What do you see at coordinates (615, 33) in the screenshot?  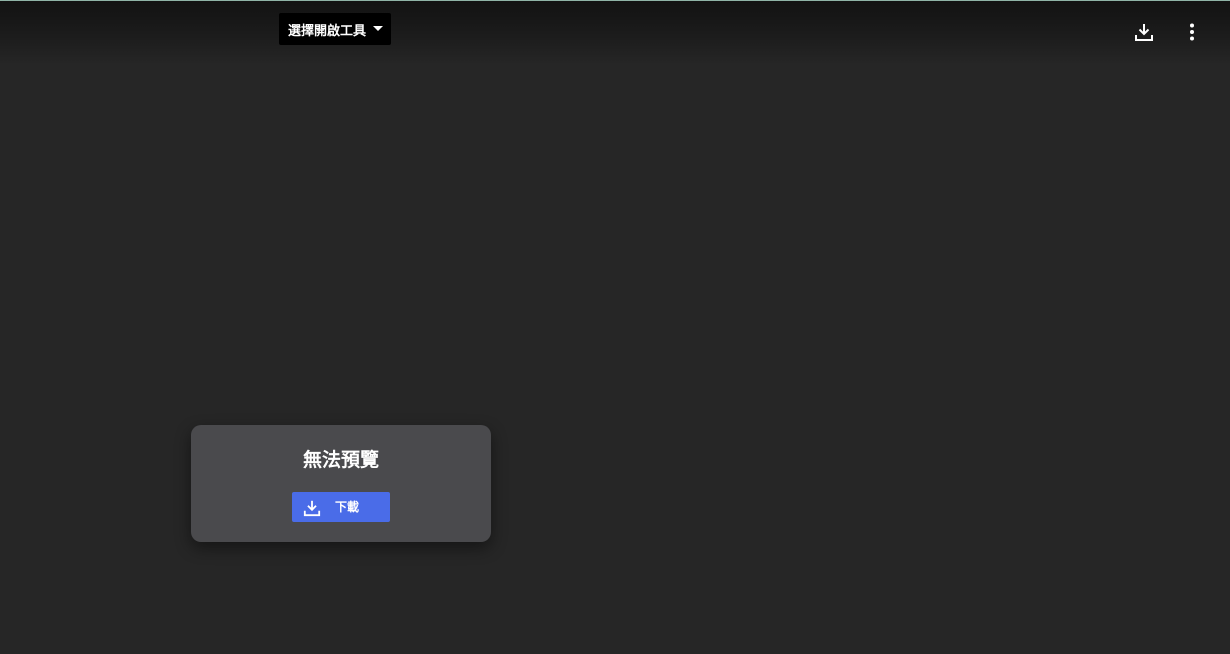 I see `viewer-toolbar: 選擇開啟工具` at bounding box center [615, 33].